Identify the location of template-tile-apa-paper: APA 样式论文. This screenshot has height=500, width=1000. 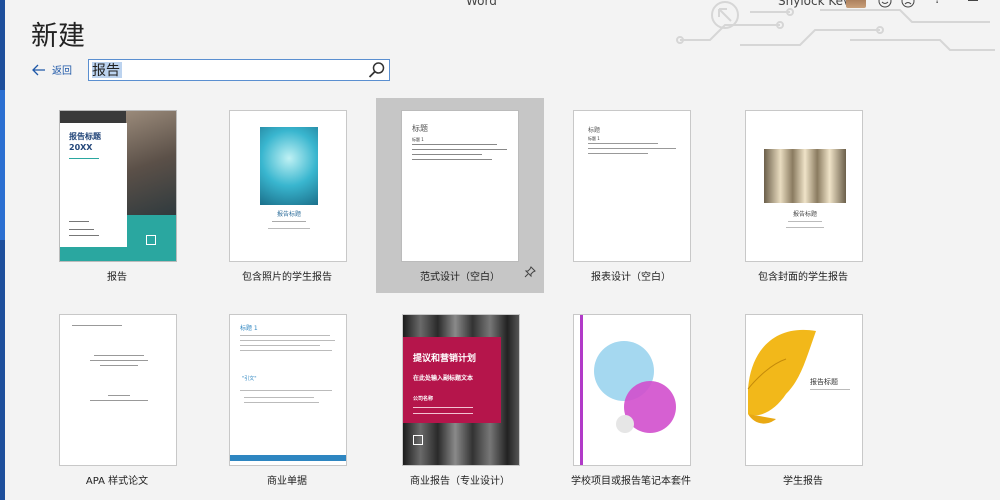
(117, 399).